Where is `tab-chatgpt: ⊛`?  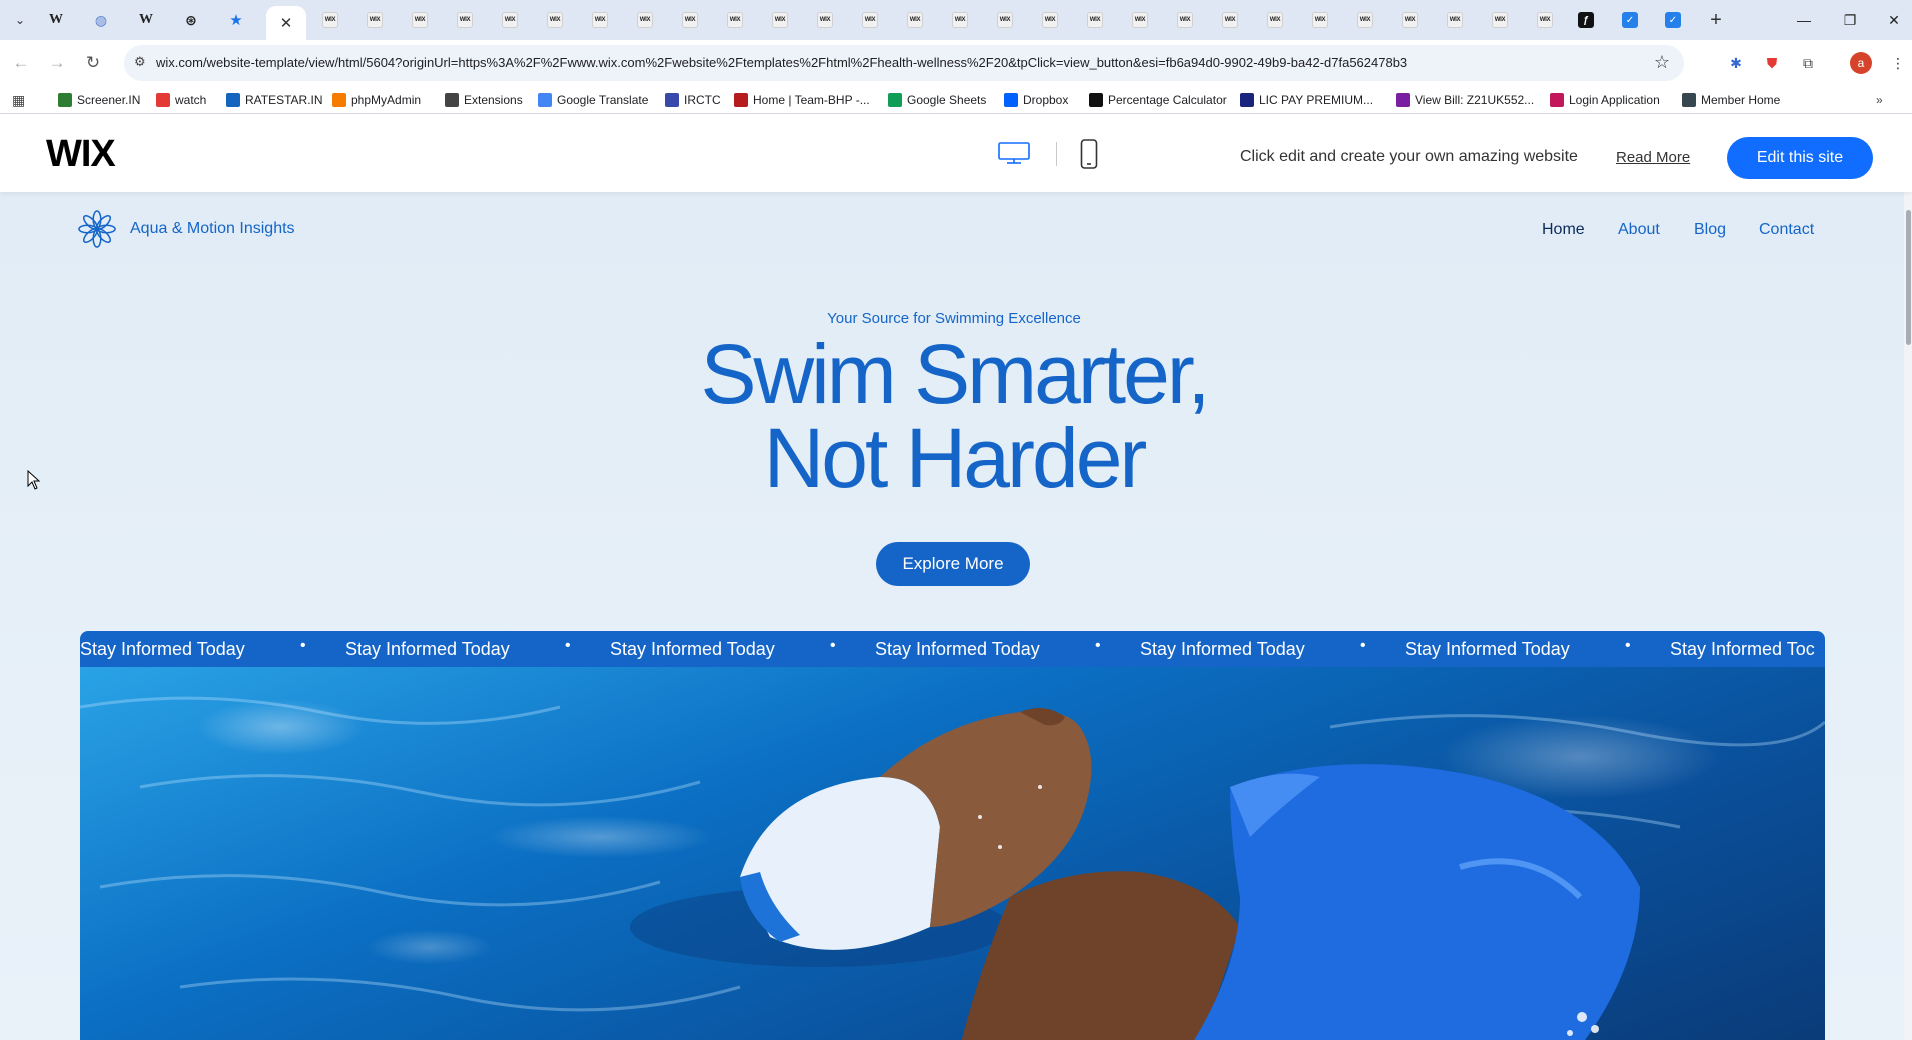 tab-chatgpt: ⊛ is located at coordinates (191, 20).